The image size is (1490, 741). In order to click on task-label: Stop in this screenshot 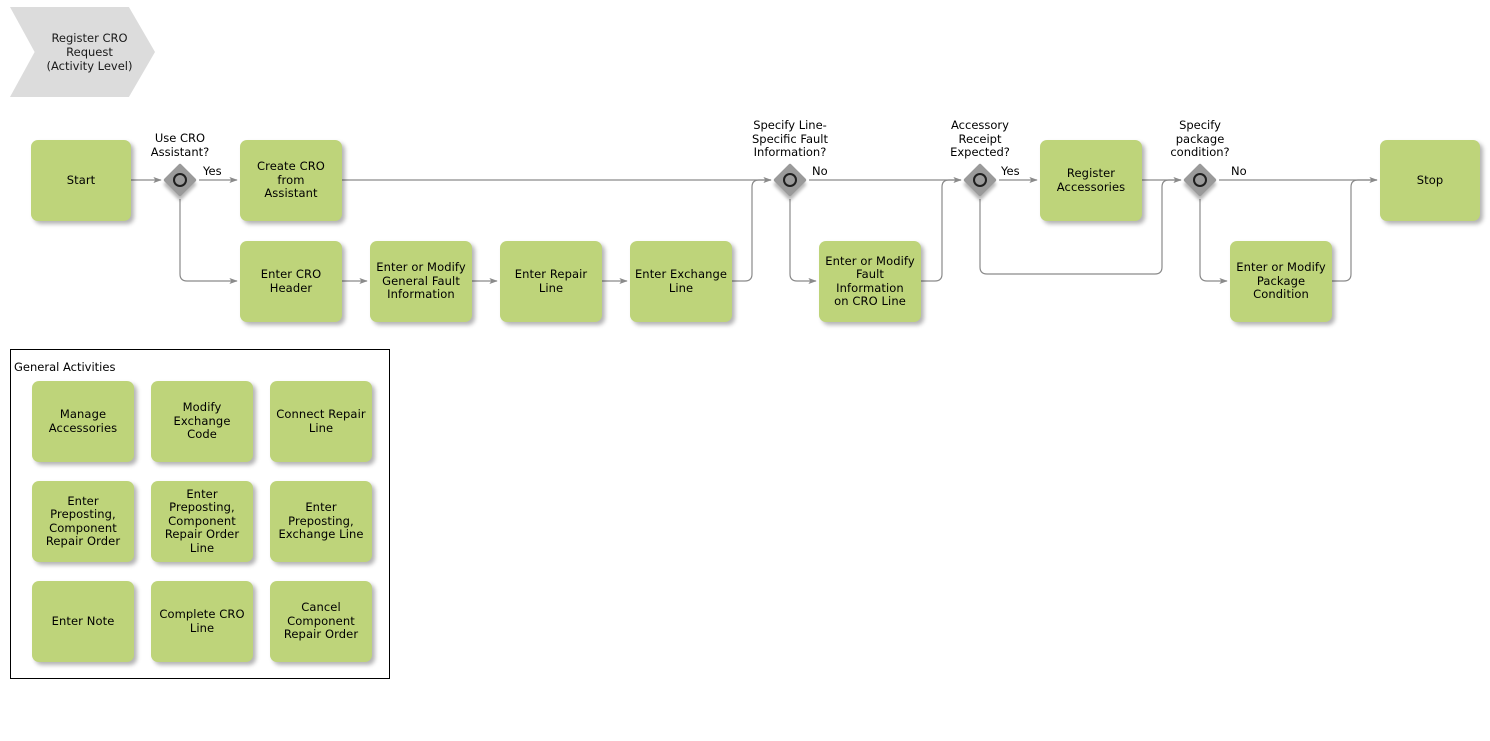, I will do `click(1430, 179)`.